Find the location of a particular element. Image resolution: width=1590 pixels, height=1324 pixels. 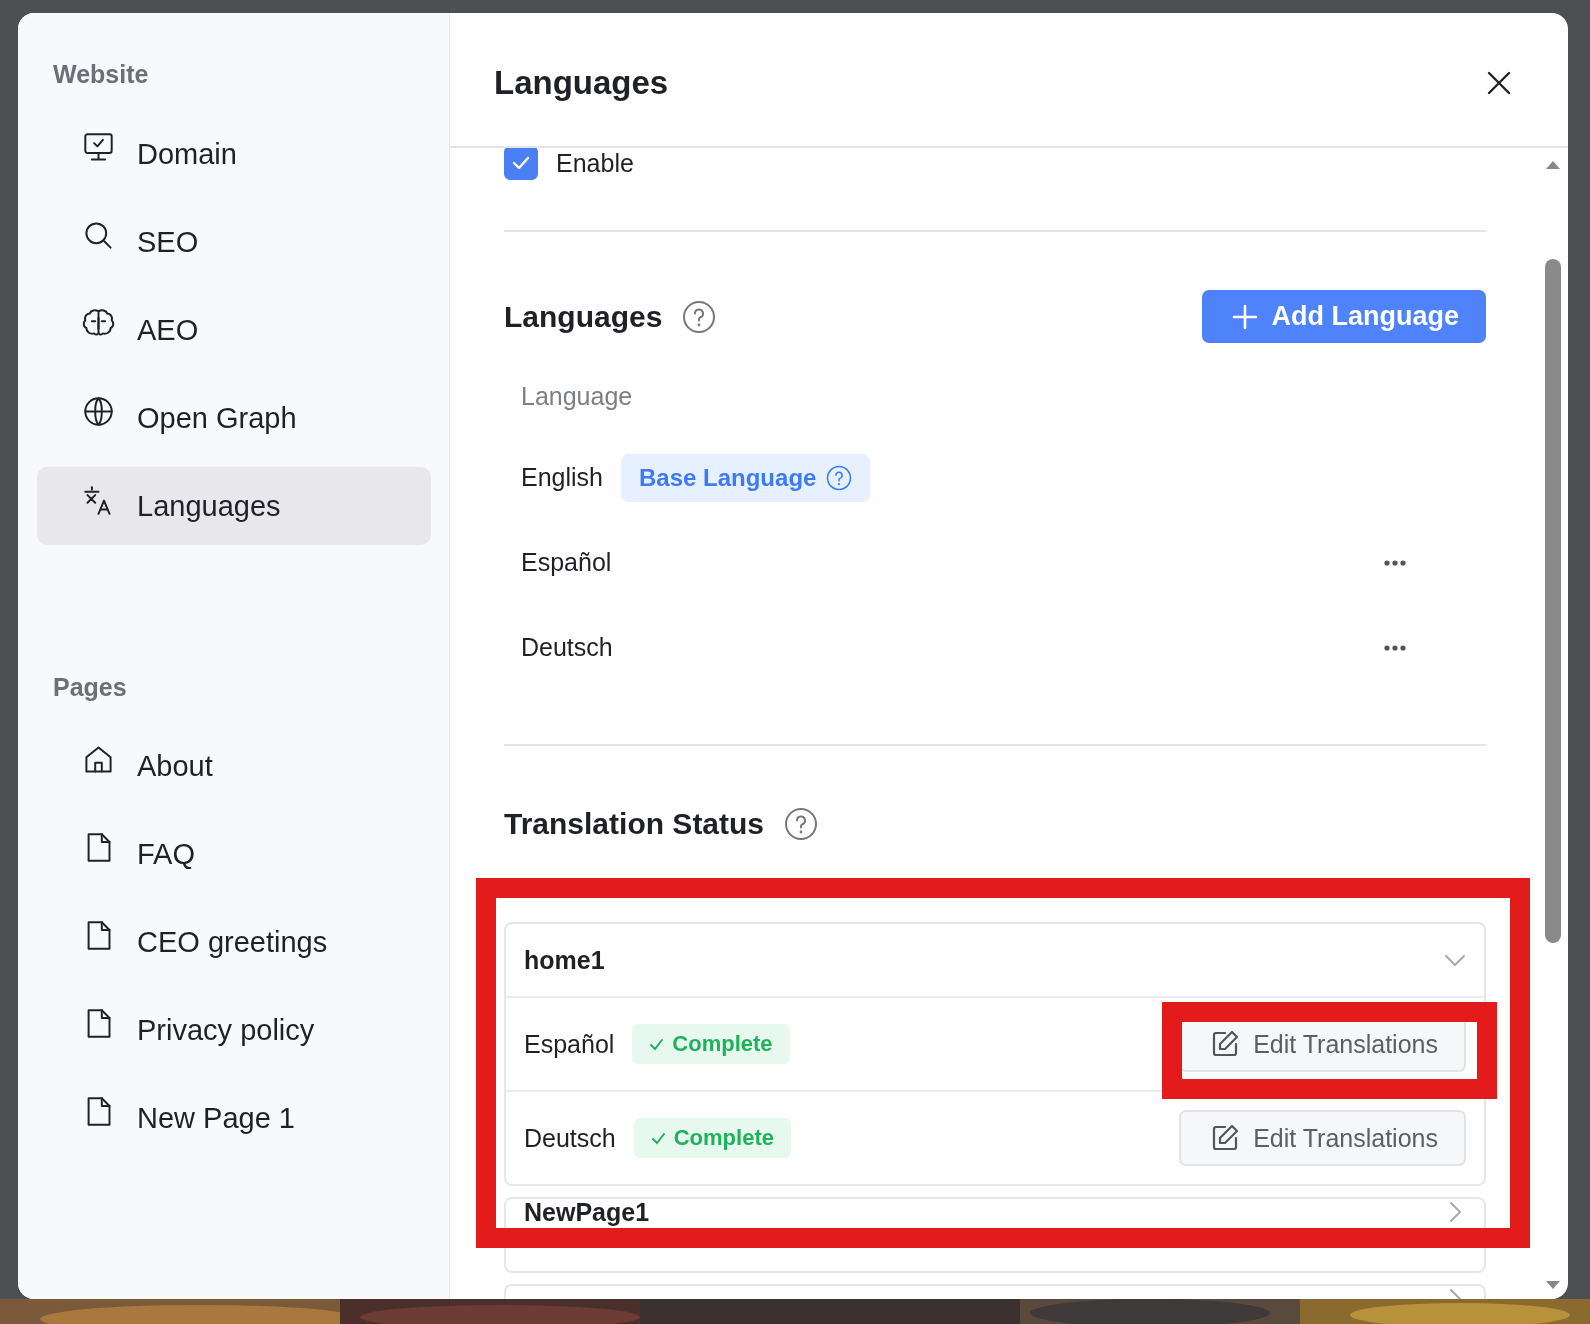

sidebar-item: CEO greetings is located at coordinates (234, 942).